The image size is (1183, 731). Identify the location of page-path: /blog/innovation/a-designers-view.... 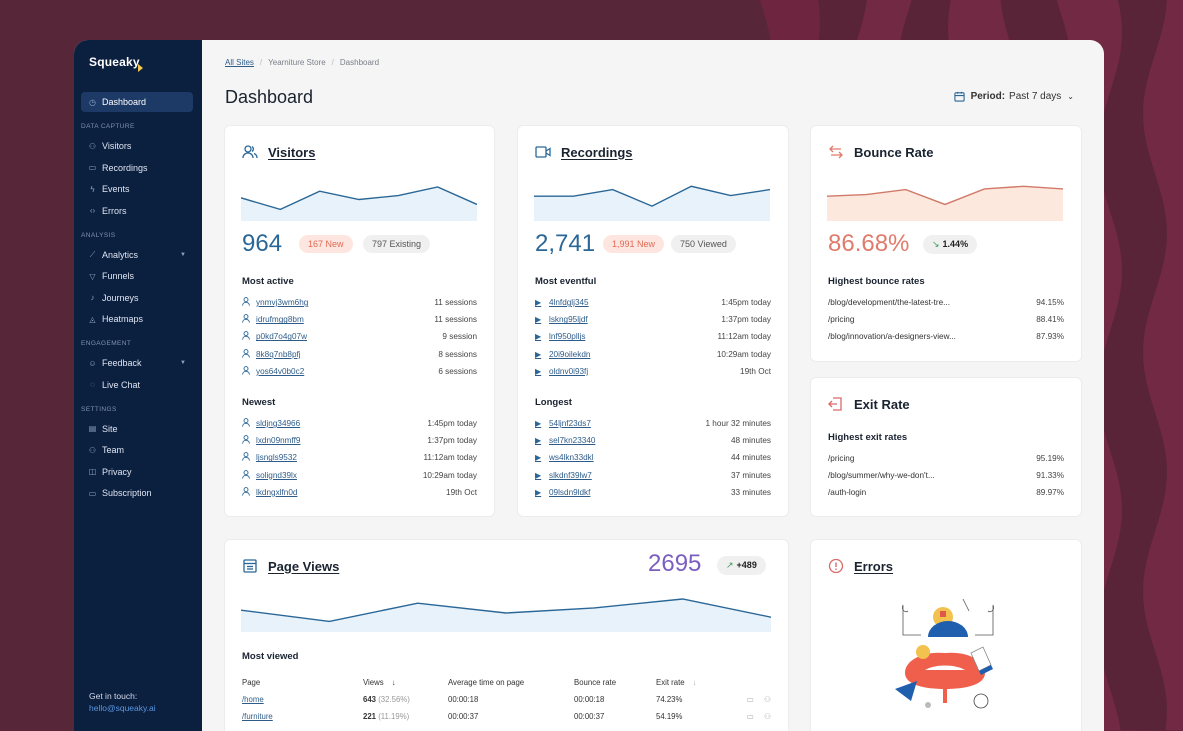
(892, 336).